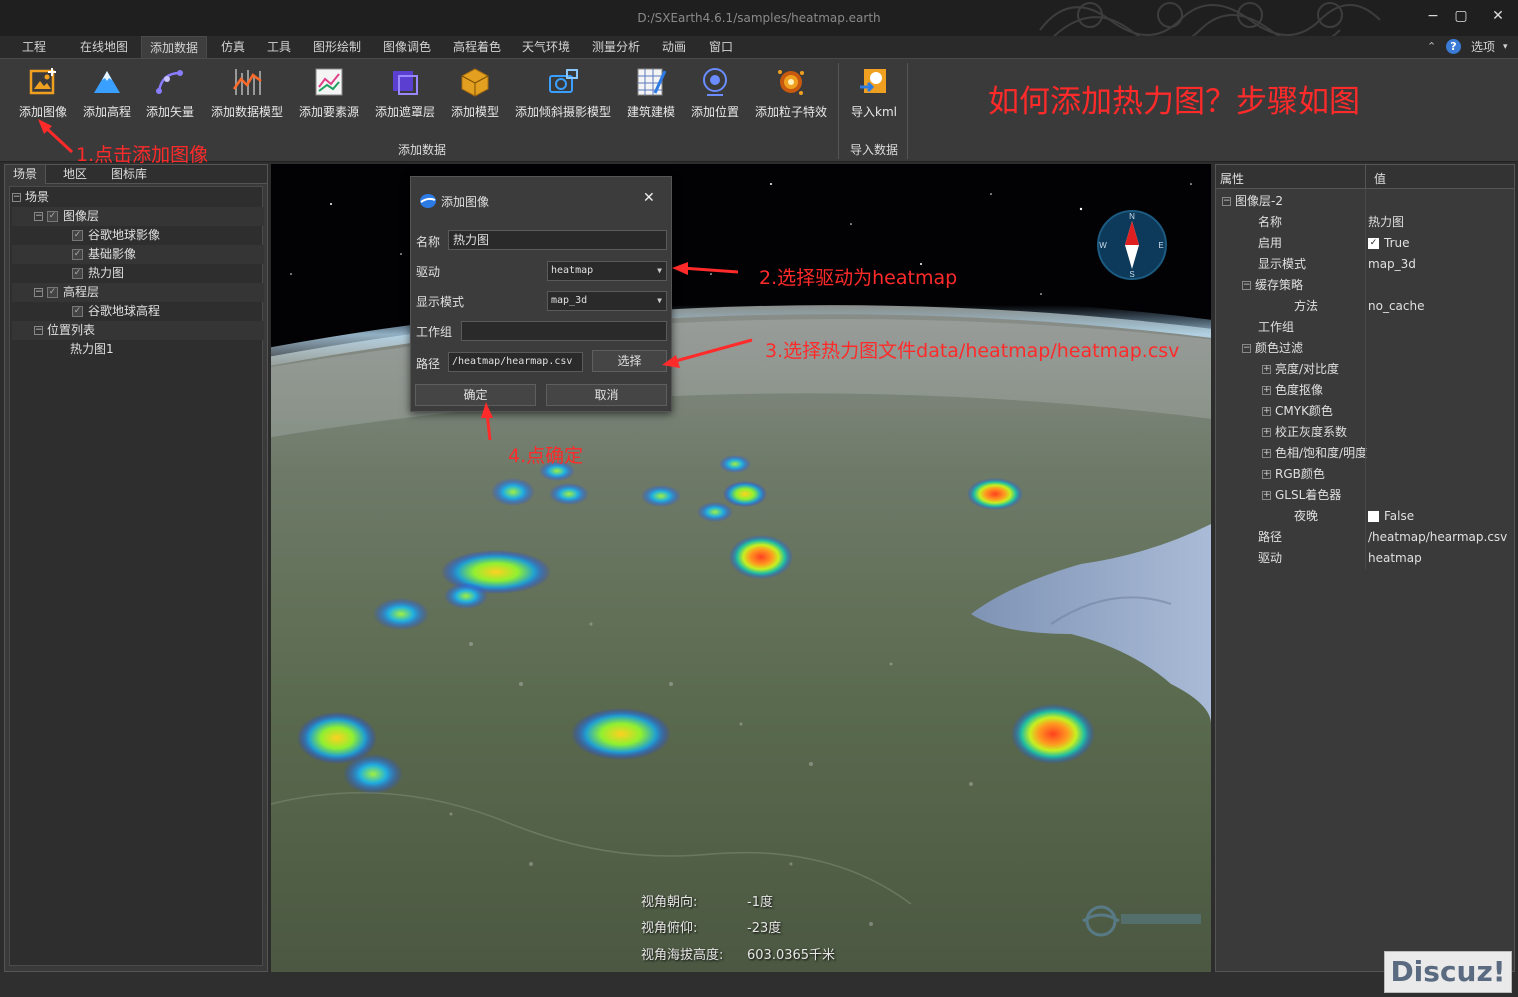  What do you see at coordinates (138, 254) in the screenshot?
I see `tree-node-base-imagery: ✓ 基础影像` at bounding box center [138, 254].